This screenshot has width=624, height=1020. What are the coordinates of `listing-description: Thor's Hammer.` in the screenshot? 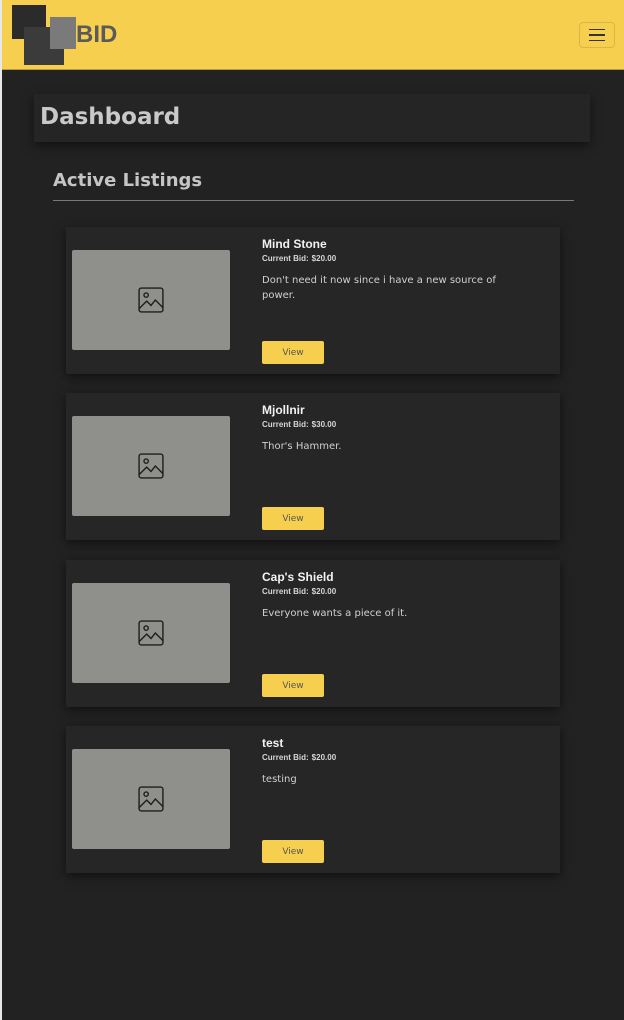 It's located at (302, 446).